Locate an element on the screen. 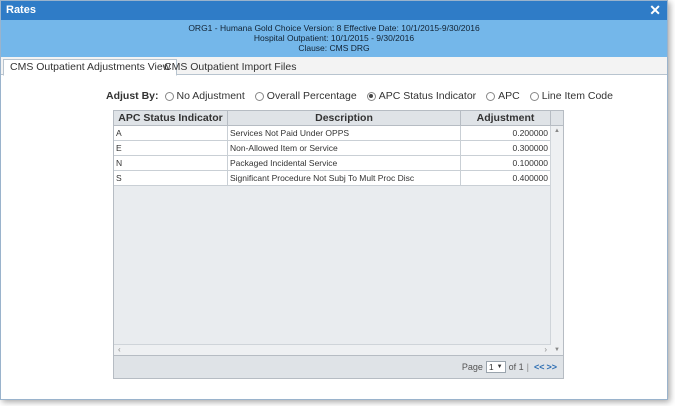  adjust-by-label: Adjust By: is located at coordinates (132, 96).